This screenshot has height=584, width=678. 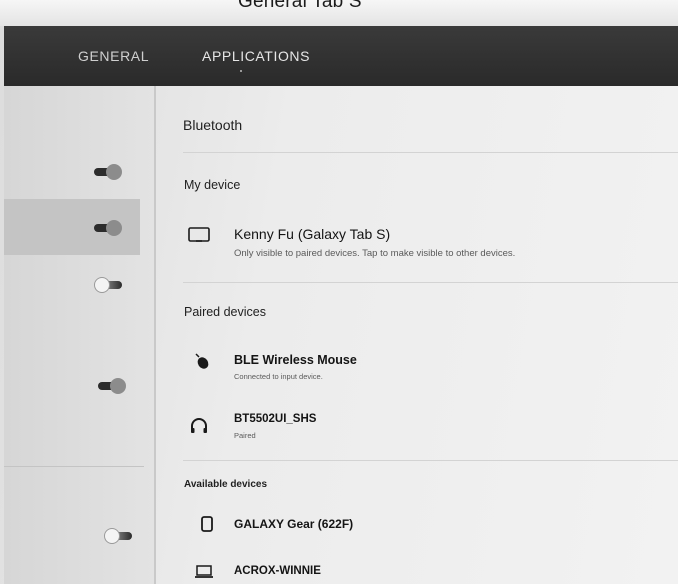 What do you see at coordinates (278, 376) in the screenshot?
I see `paired-device-status: Connected to input device.` at bounding box center [278, 376].